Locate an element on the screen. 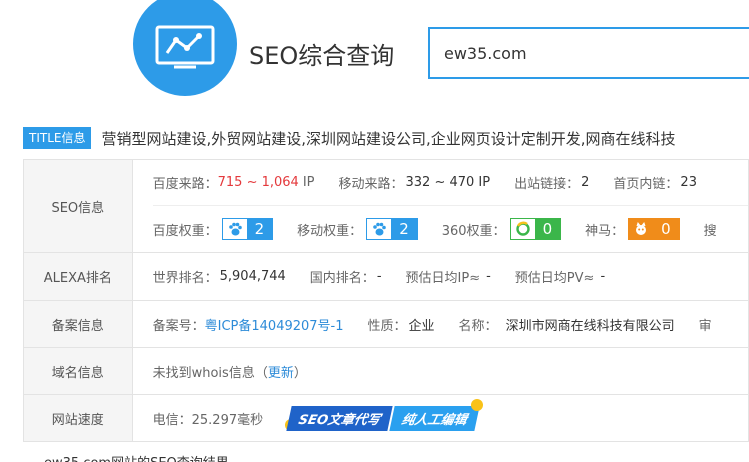 The width and height of the screenshot is (749, 462). shenma-horse-icon is located at coordinates (641, 229).